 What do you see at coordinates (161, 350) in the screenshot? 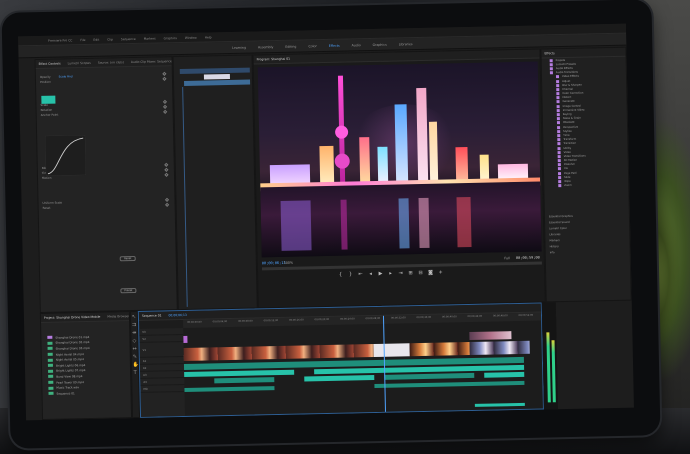
I see `track-header: V1` at bounding box center [161, 350].